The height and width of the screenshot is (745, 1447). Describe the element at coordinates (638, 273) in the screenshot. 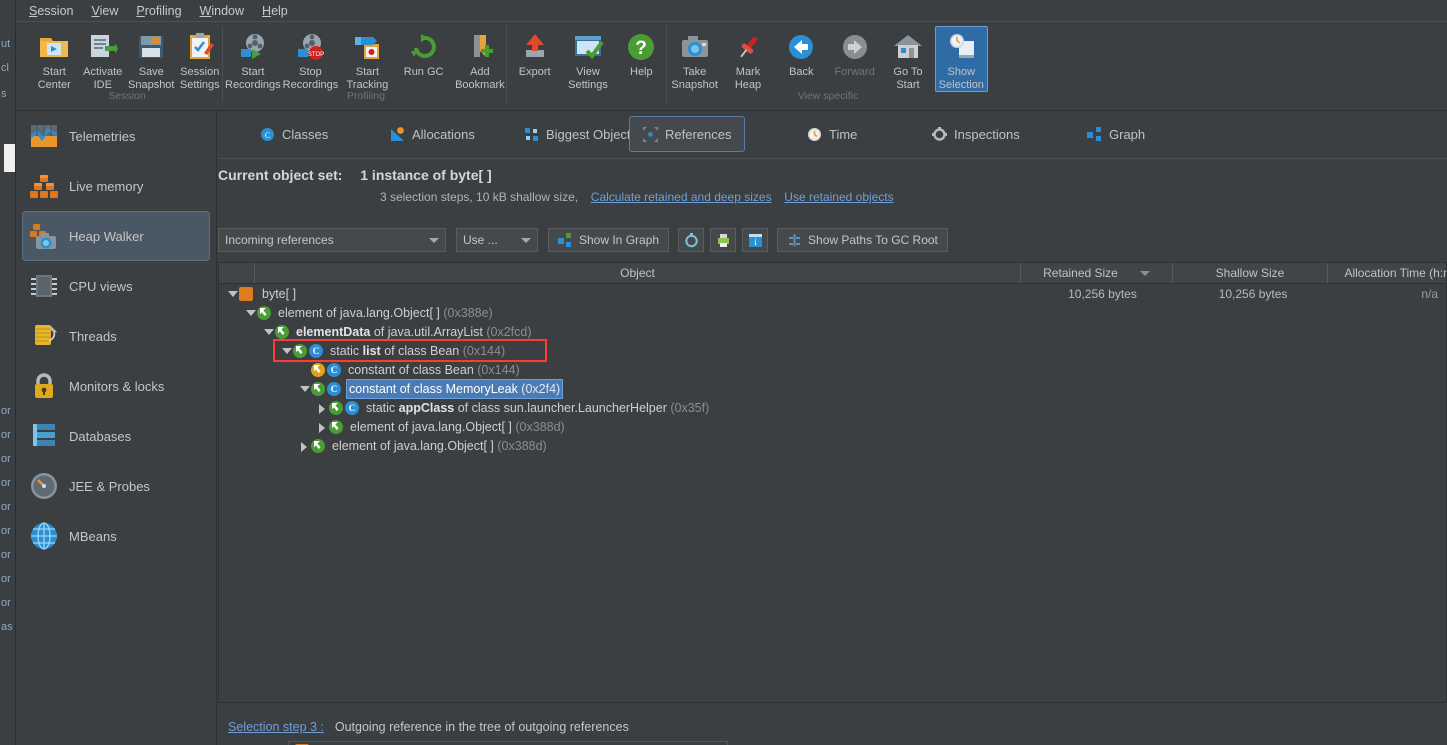

I see `table-header-object: Object` at that location.